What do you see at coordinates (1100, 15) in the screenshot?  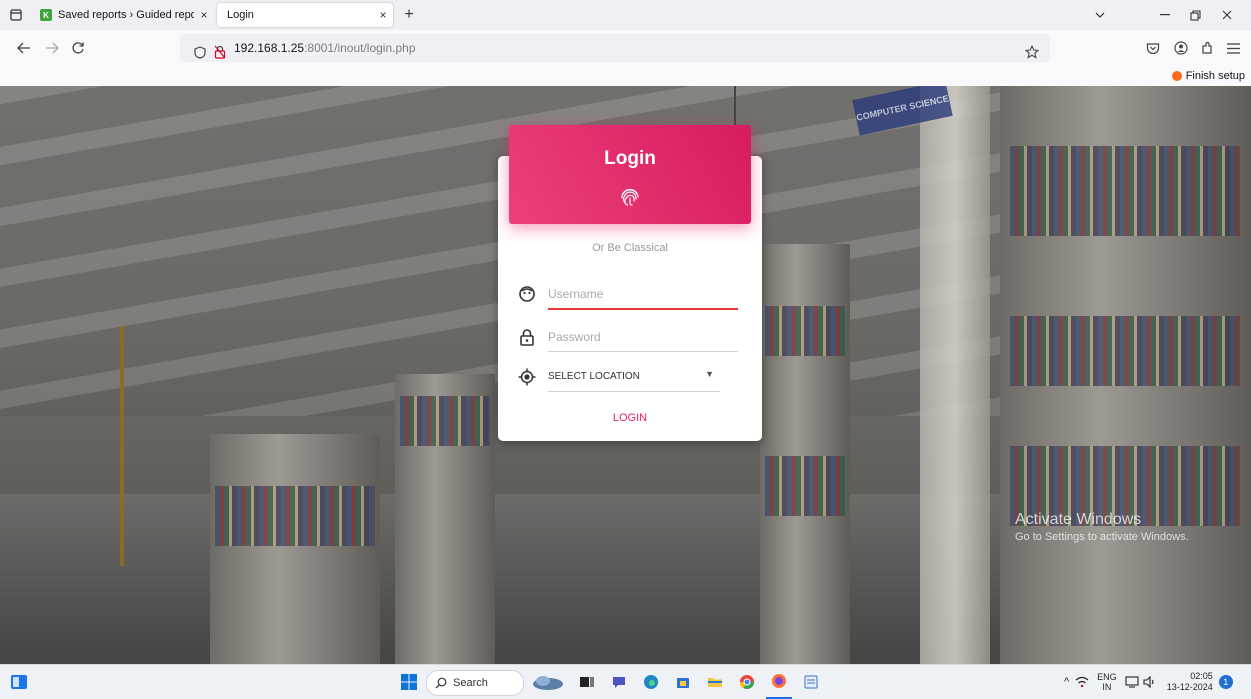 I see `tab-list-chevron-icon` at bounding box center [1100, 15].